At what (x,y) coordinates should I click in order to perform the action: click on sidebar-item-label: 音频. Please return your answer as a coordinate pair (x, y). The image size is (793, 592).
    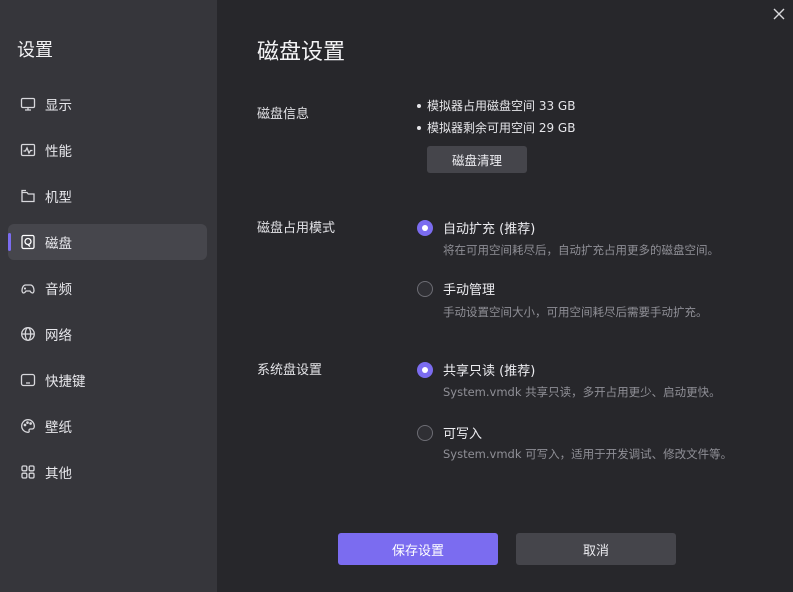
    Looking at the image, I should click on (58, 290).